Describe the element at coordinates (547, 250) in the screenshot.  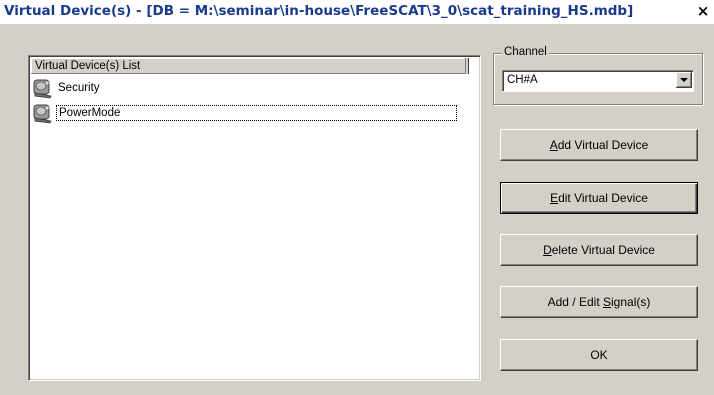
I see `delete-mnemonic: D` at that location.